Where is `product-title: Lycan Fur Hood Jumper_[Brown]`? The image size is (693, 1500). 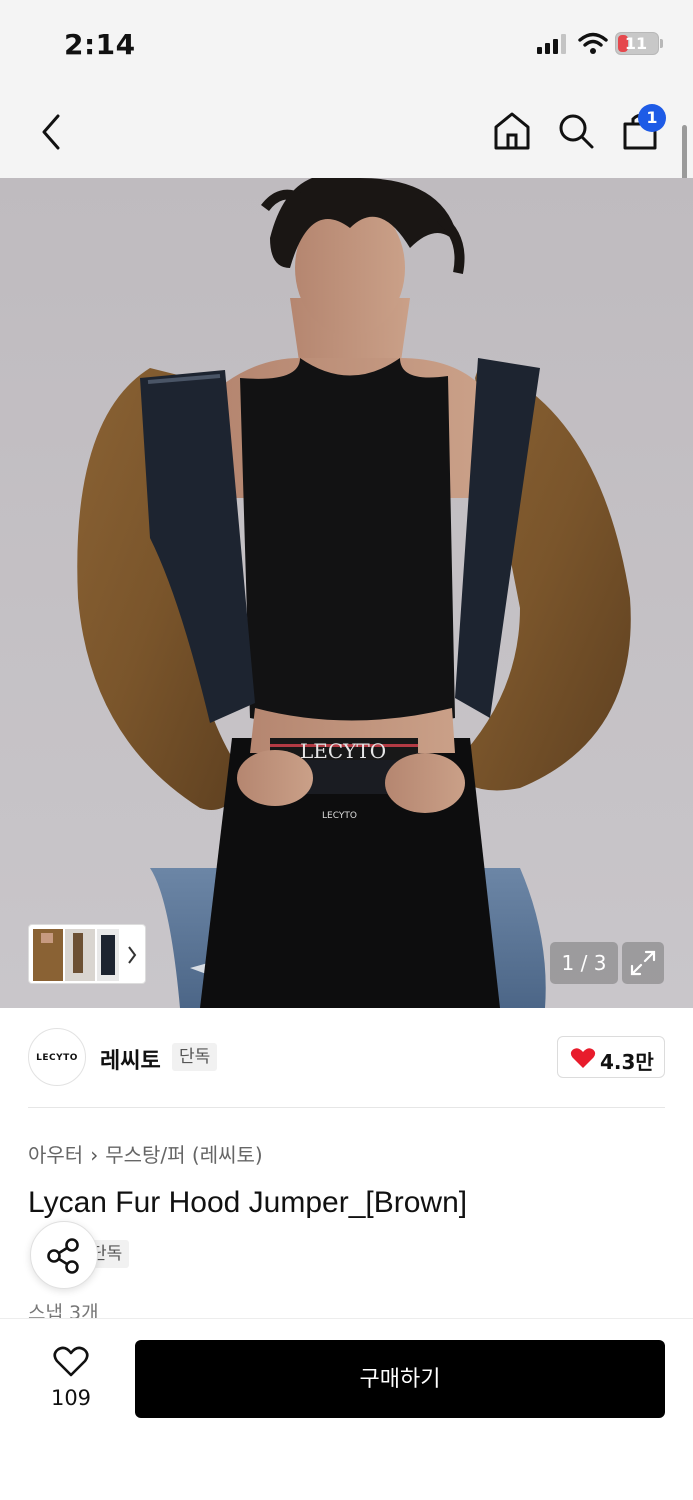 product-title: Lycan Fur Hood Jumper_[Brown] is located at coordinates (248, 1202).